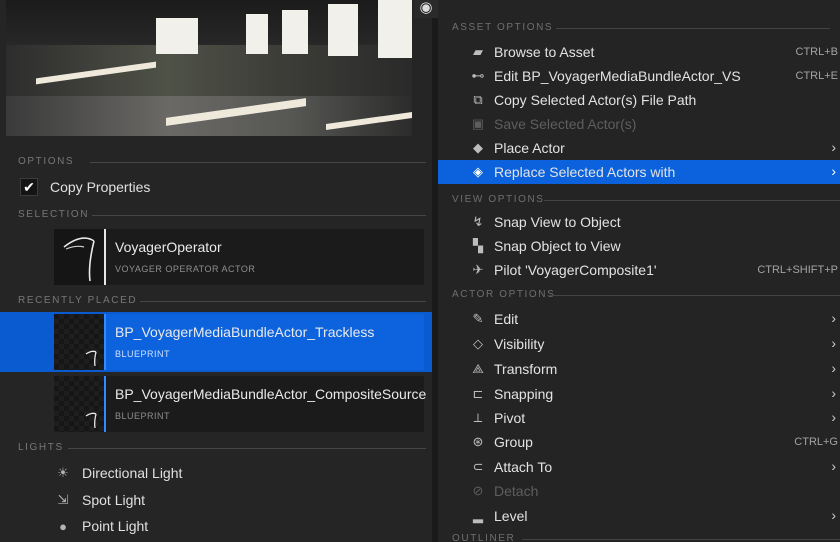 This screenshot has width=840, height=542. Describe the element at coordinates (478, 393) in the screenshot. I see `snapping-icon: ⊏` at that location.